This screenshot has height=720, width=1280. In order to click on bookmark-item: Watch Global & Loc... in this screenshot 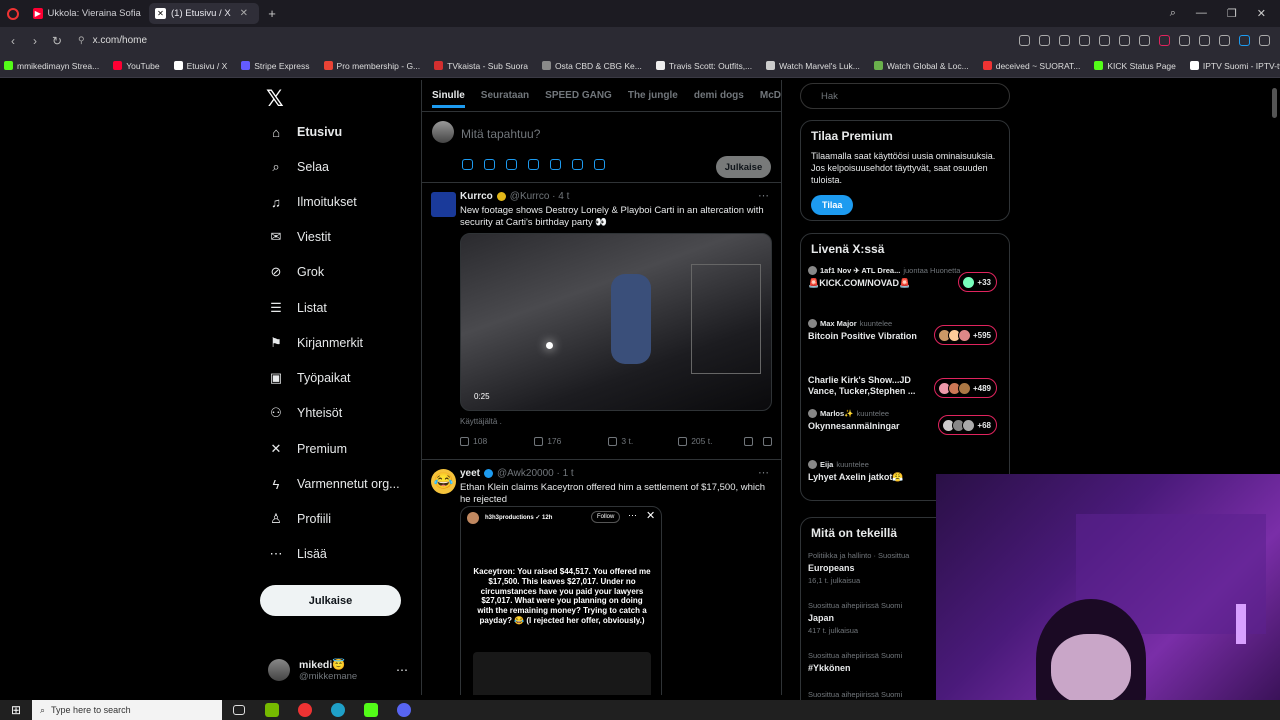, I will do `click(921, 66)`.